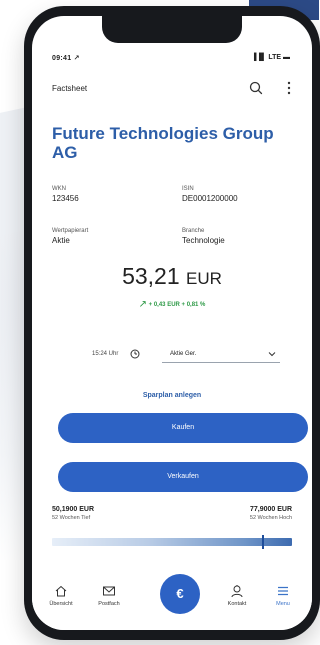 The width and height of the screenshot is (320, 645). I want to click on nav-item-overview: Übersicht, so click(61, 595).